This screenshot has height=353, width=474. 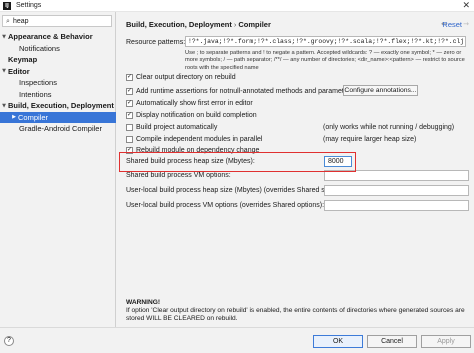 What do you see at coordinates (186, 77) in the screenshot?
I see `checkbox-label: Clear output directory on rebuild` at bounding box center [186, 77].